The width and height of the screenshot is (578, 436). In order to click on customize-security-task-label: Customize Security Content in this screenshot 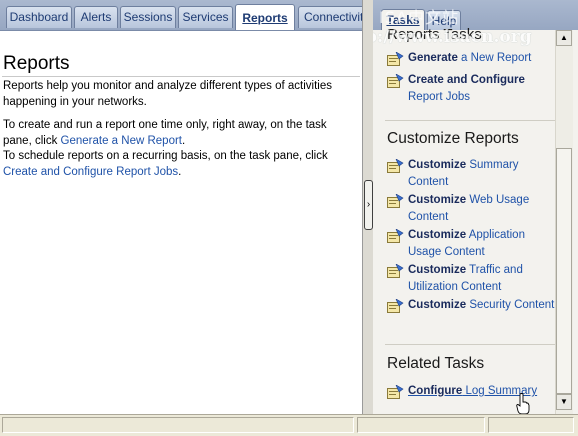, I will do `click(483, 305)`.